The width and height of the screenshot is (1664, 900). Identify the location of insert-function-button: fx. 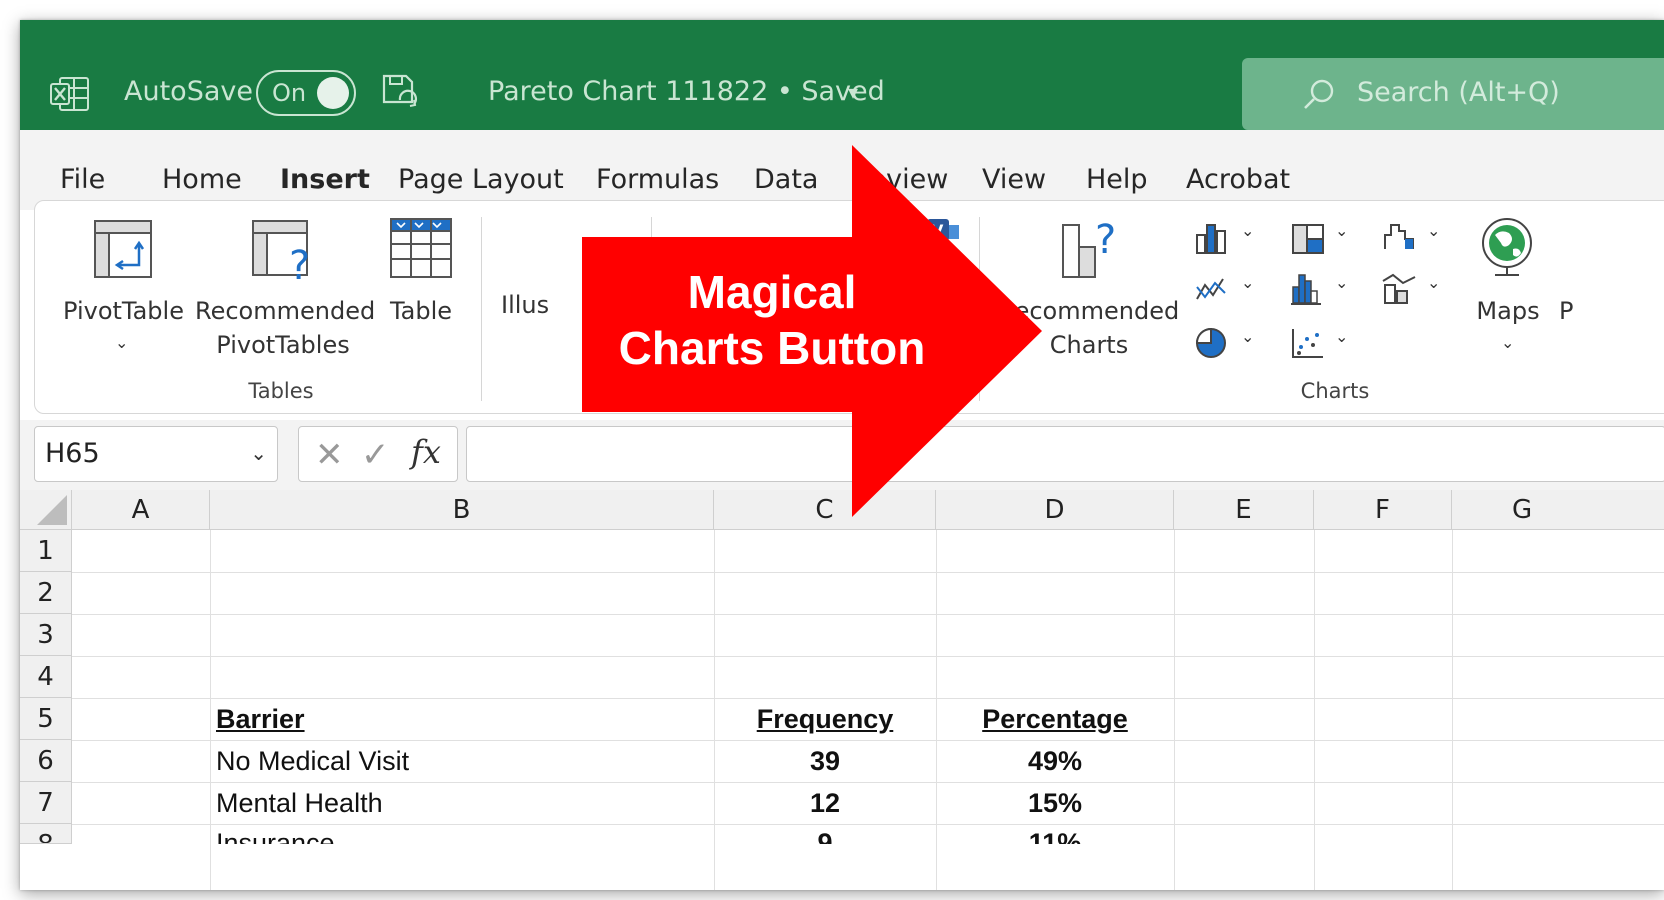
(426, 452).